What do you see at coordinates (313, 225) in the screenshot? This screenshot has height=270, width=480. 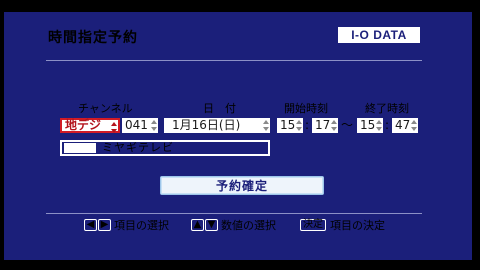 I see `enter-key-icon: 決定` at bounding box center [313, 225].